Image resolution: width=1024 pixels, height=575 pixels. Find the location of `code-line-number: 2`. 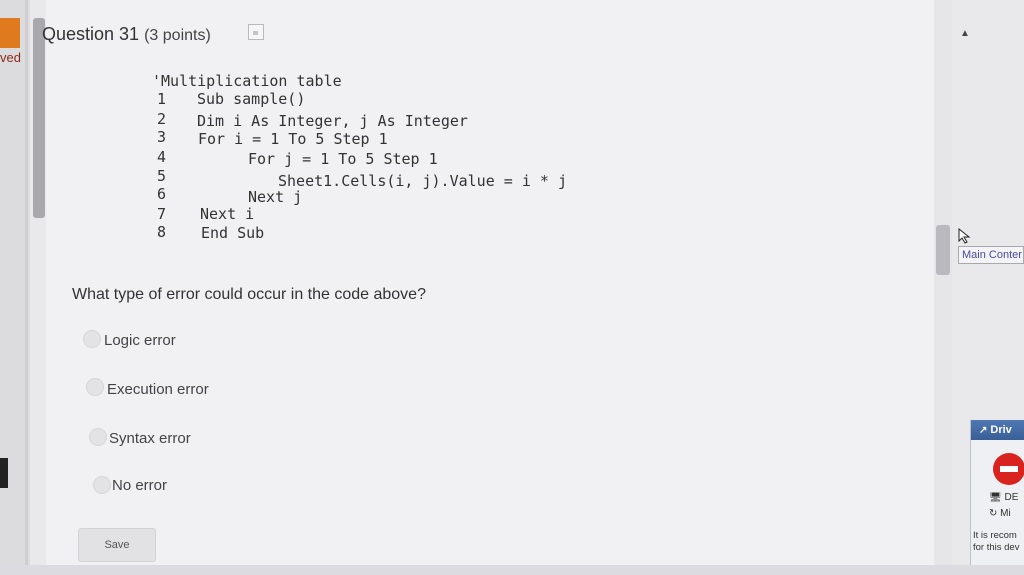

code-line-number: 2 is located at coordinates (161, 119).